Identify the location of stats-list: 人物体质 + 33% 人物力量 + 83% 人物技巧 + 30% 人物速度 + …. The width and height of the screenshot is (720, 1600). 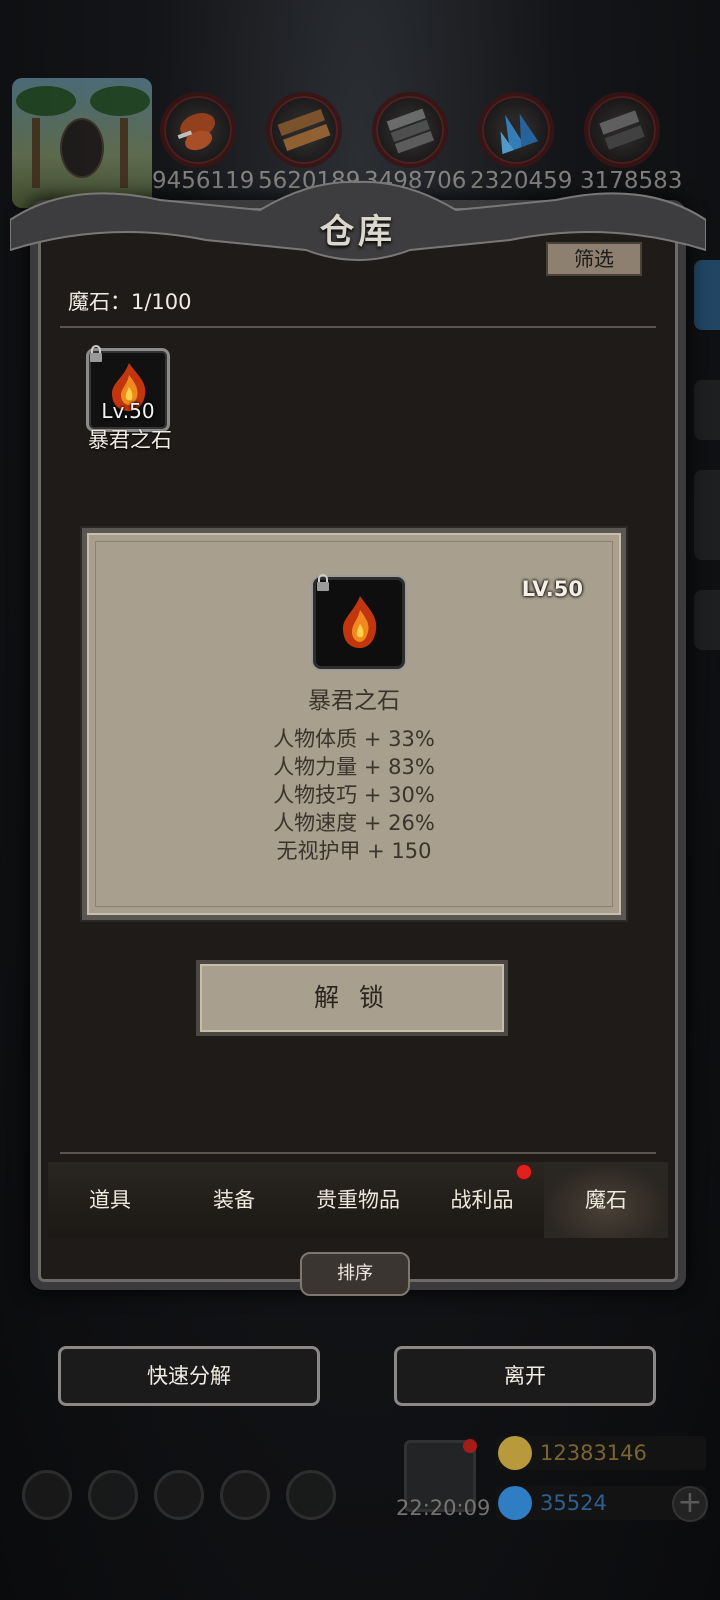
(354, 795).